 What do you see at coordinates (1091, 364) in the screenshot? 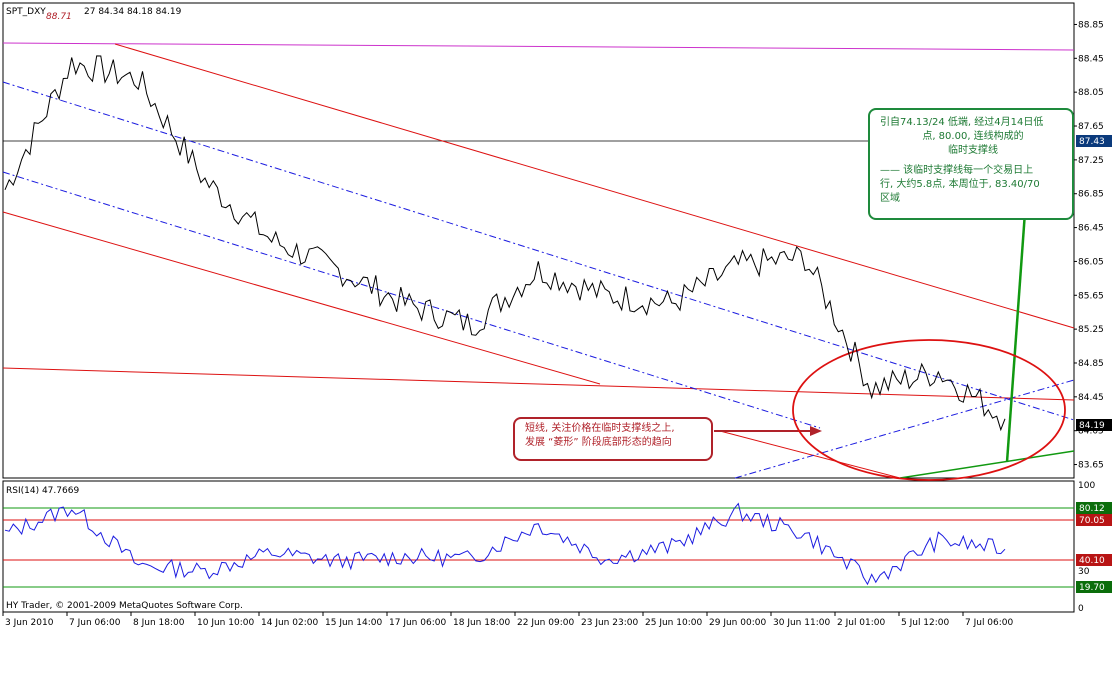
I see `price-tick-label: 84.85` at bounding box center [1091, 364].